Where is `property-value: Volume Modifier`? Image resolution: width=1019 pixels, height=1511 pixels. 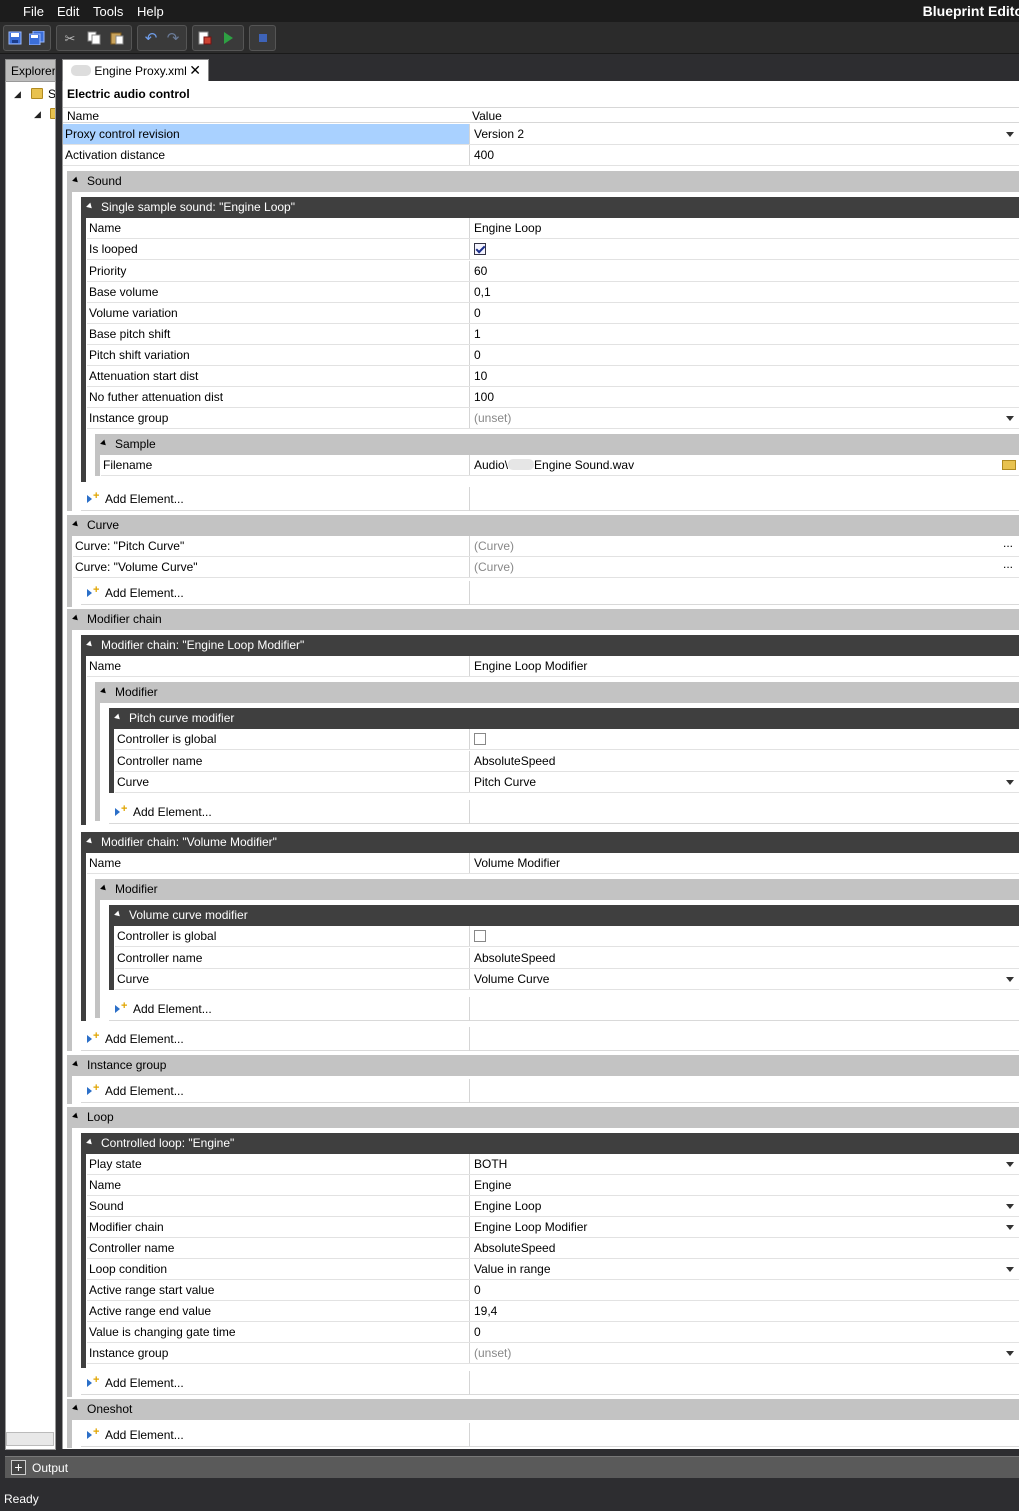
property-value: Volume Modifier is located at coordinates (744, 863).